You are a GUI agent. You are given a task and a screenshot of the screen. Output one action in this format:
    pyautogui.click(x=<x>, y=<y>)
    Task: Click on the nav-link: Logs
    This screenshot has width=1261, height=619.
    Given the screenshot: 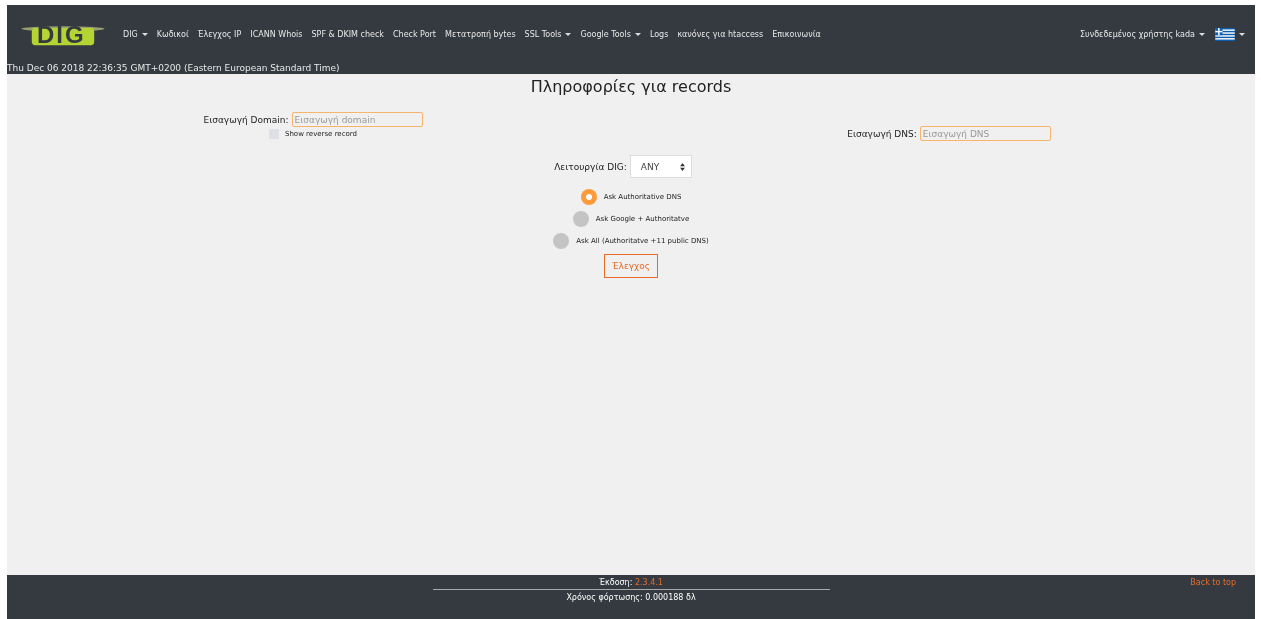 What is the action you would take?
    pyautogui.click(x=659, y=34)
    